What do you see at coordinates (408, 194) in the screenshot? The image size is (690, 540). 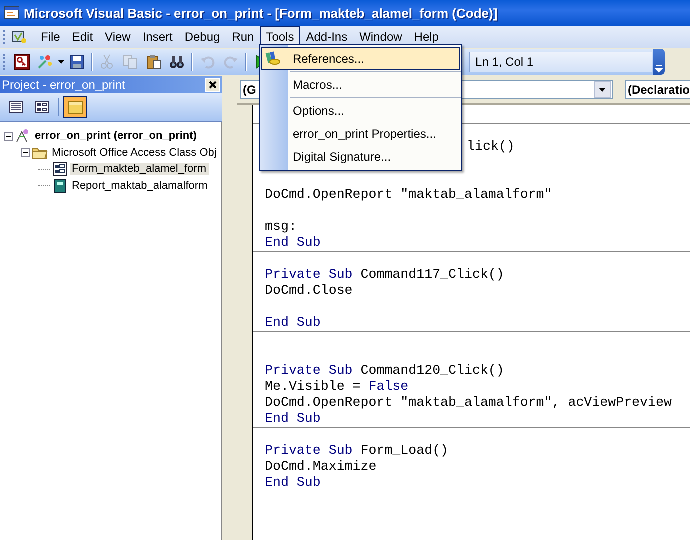 I see `code-line: DoCmd.OpenReport "maktab_alamalform"` at bounding box center [408, 194].